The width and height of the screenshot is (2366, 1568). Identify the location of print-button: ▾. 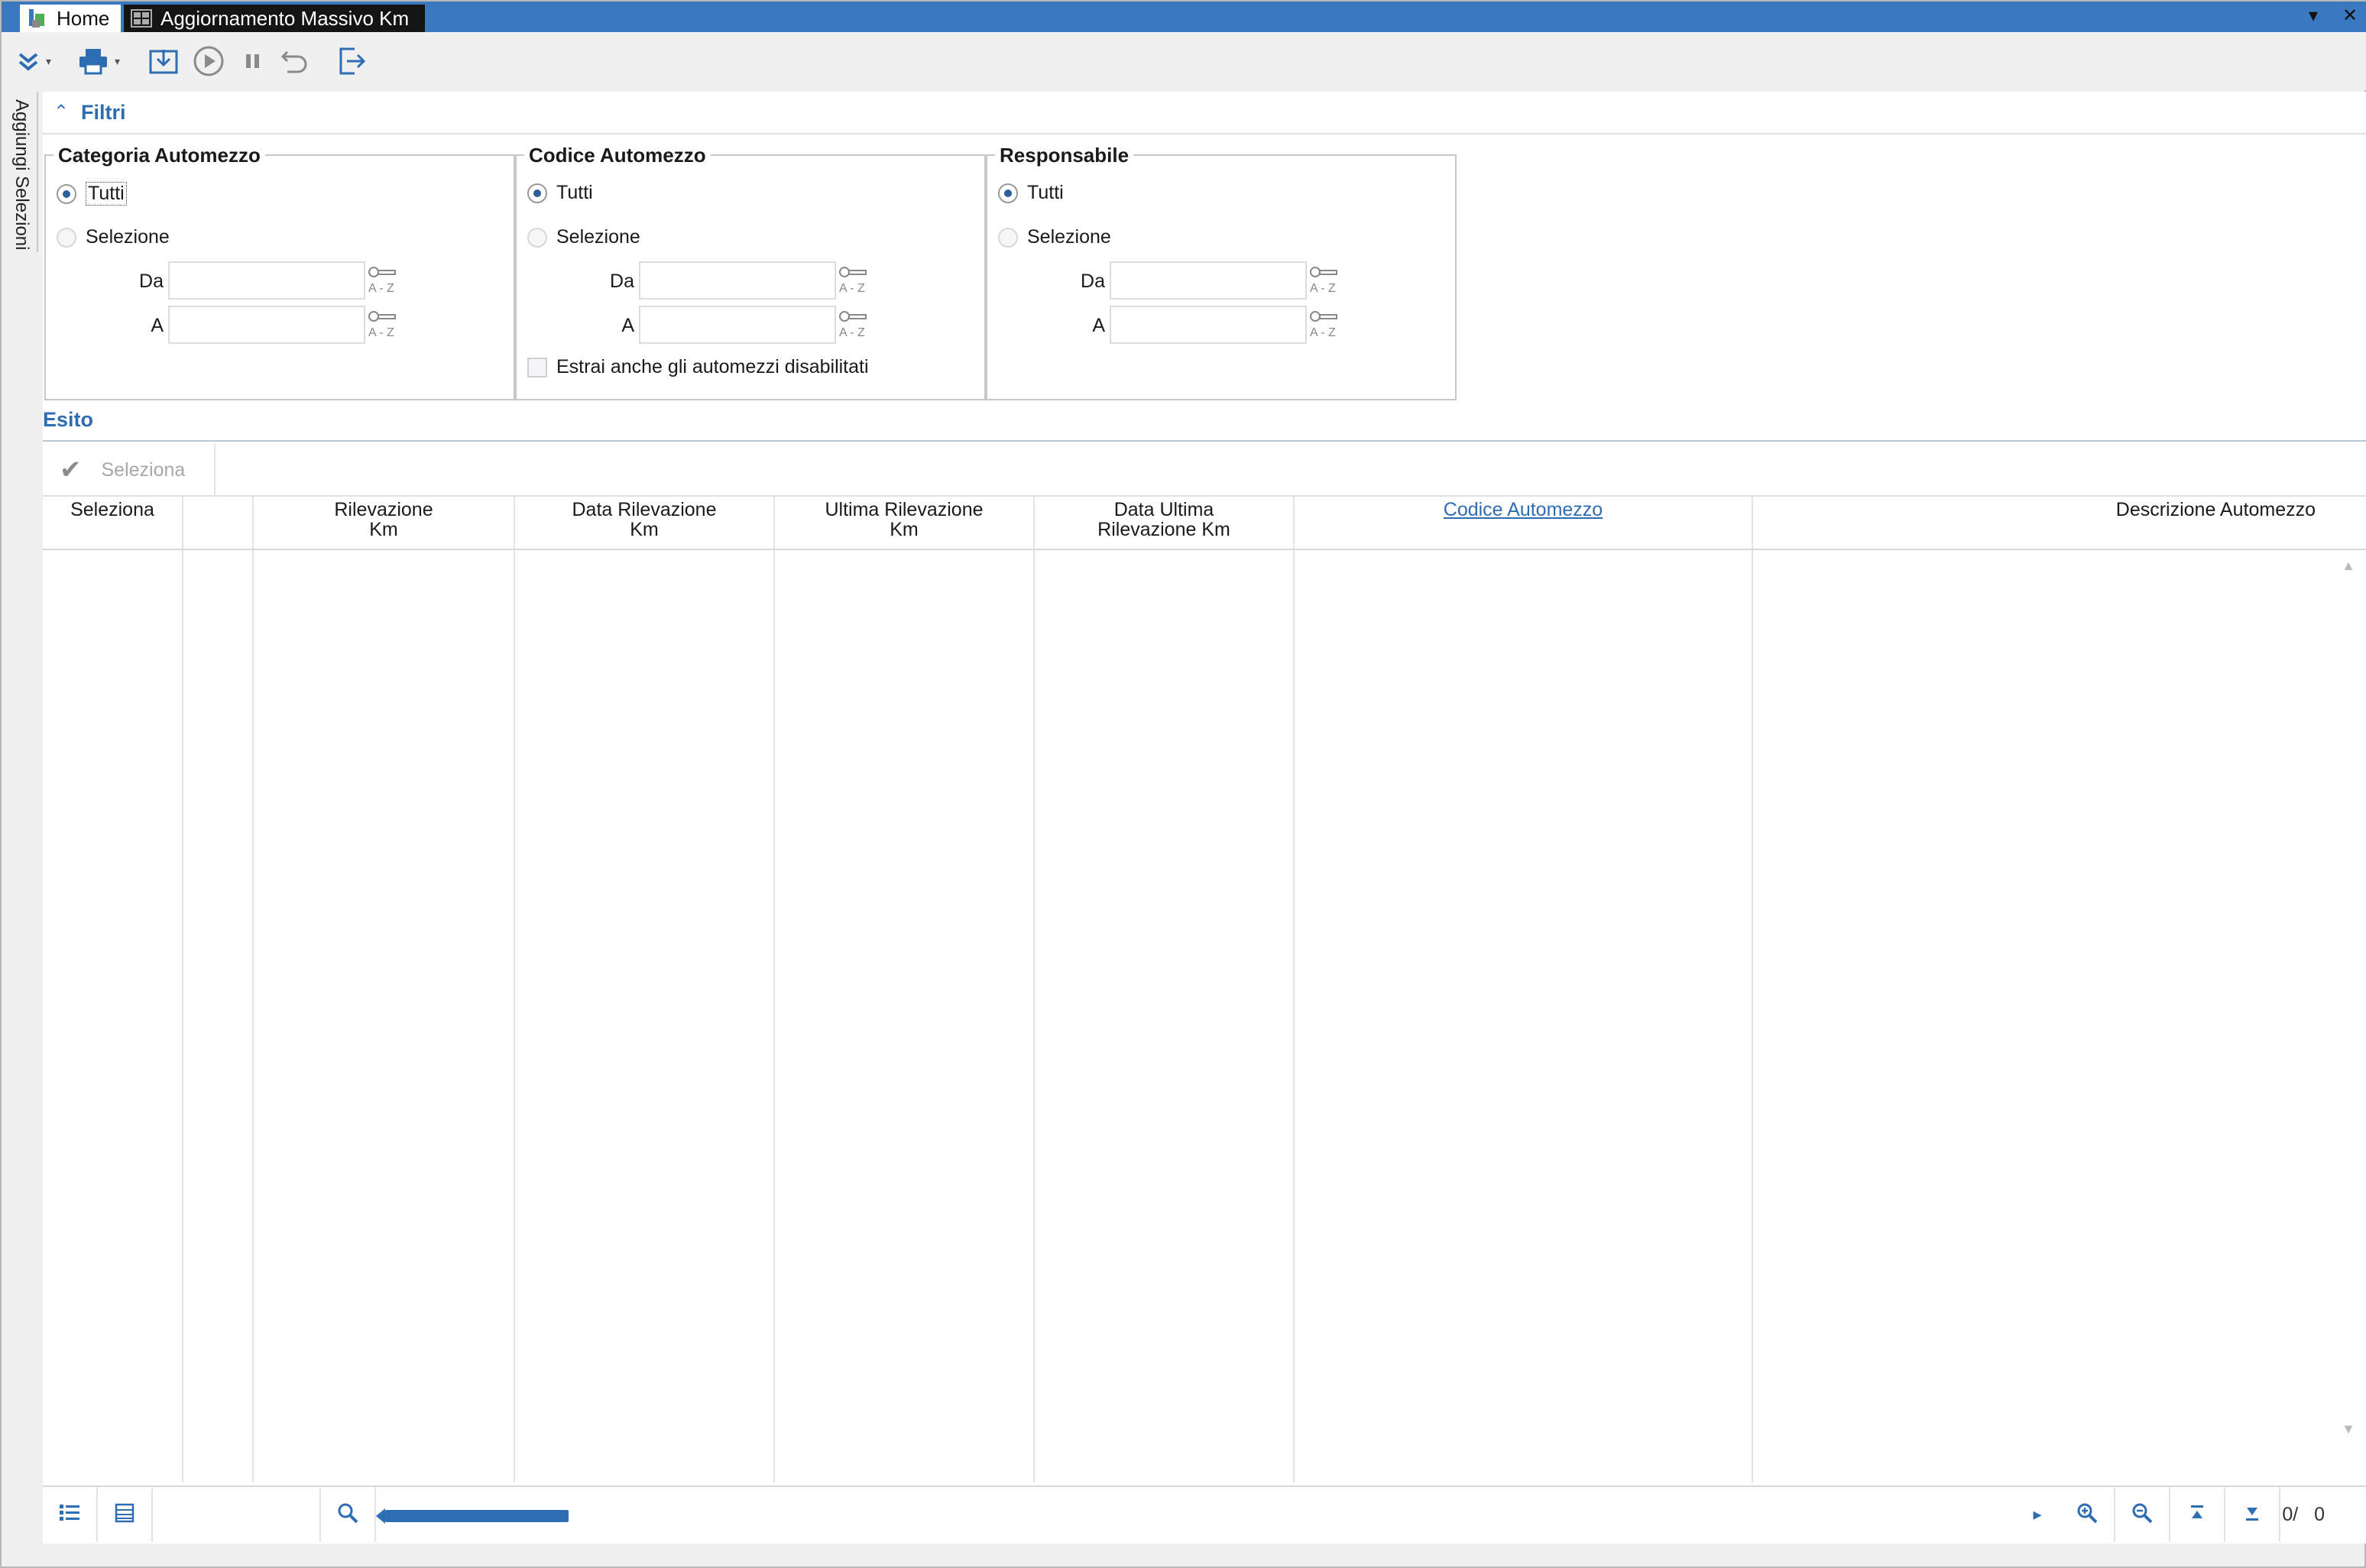
(99, 61).